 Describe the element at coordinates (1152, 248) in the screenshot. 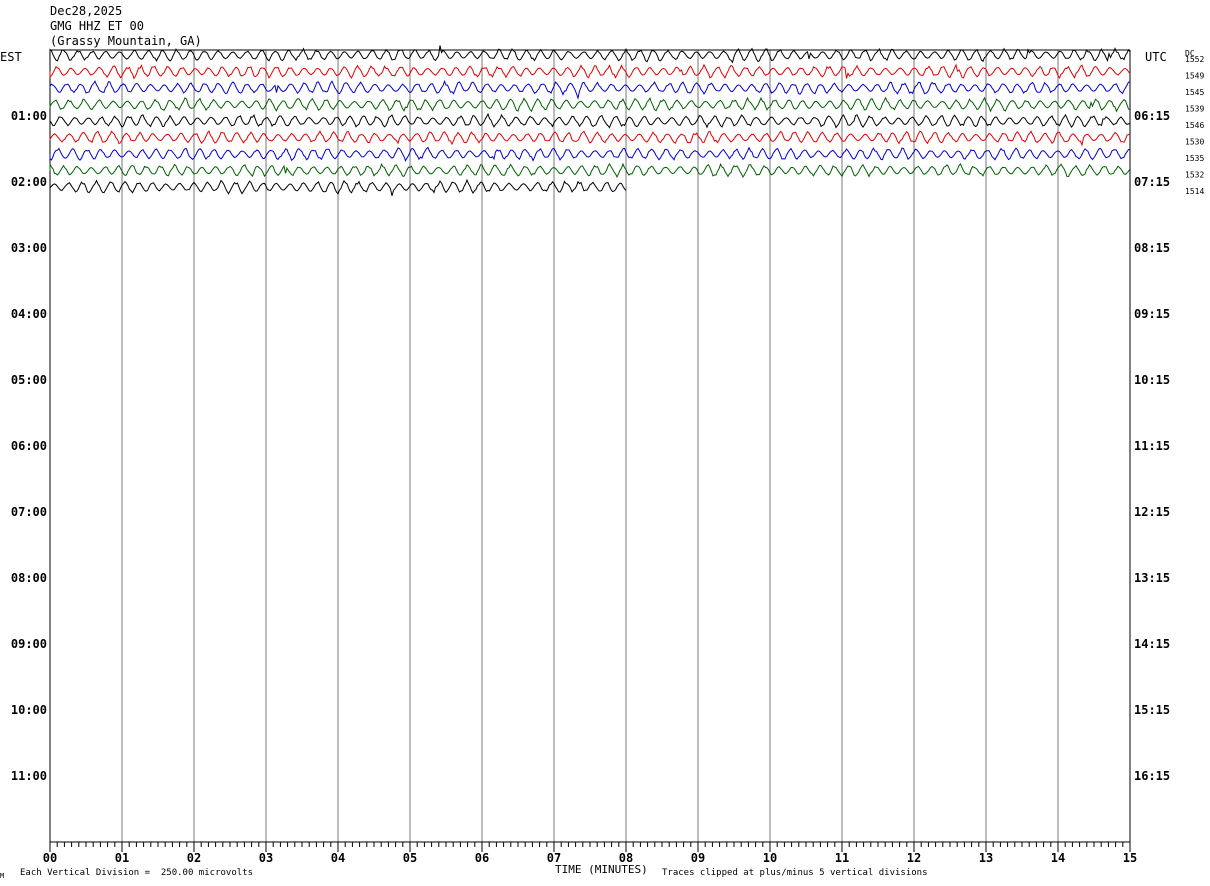

I see `utc-hour-label: 08:15` at that location.